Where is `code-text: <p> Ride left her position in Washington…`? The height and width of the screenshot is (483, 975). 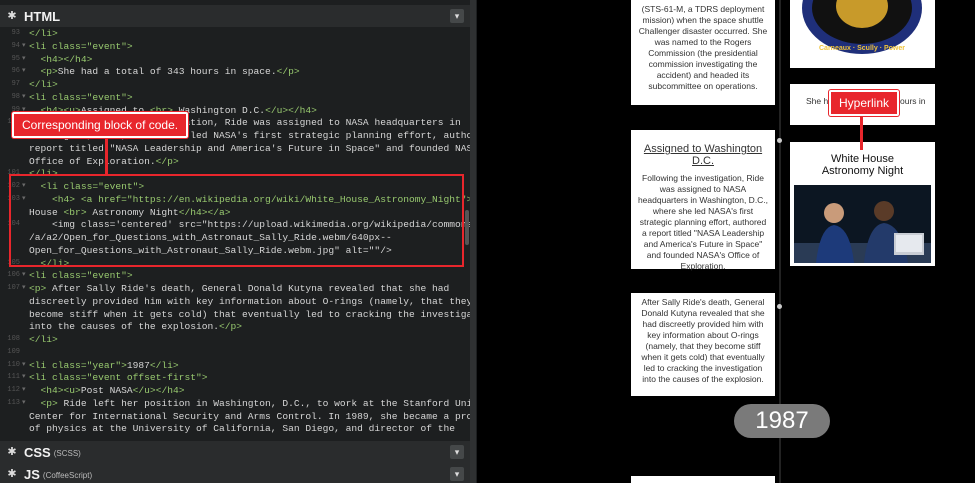 code-text: <p> Ride left her position in Washington… is located at coordinates (255, 403).